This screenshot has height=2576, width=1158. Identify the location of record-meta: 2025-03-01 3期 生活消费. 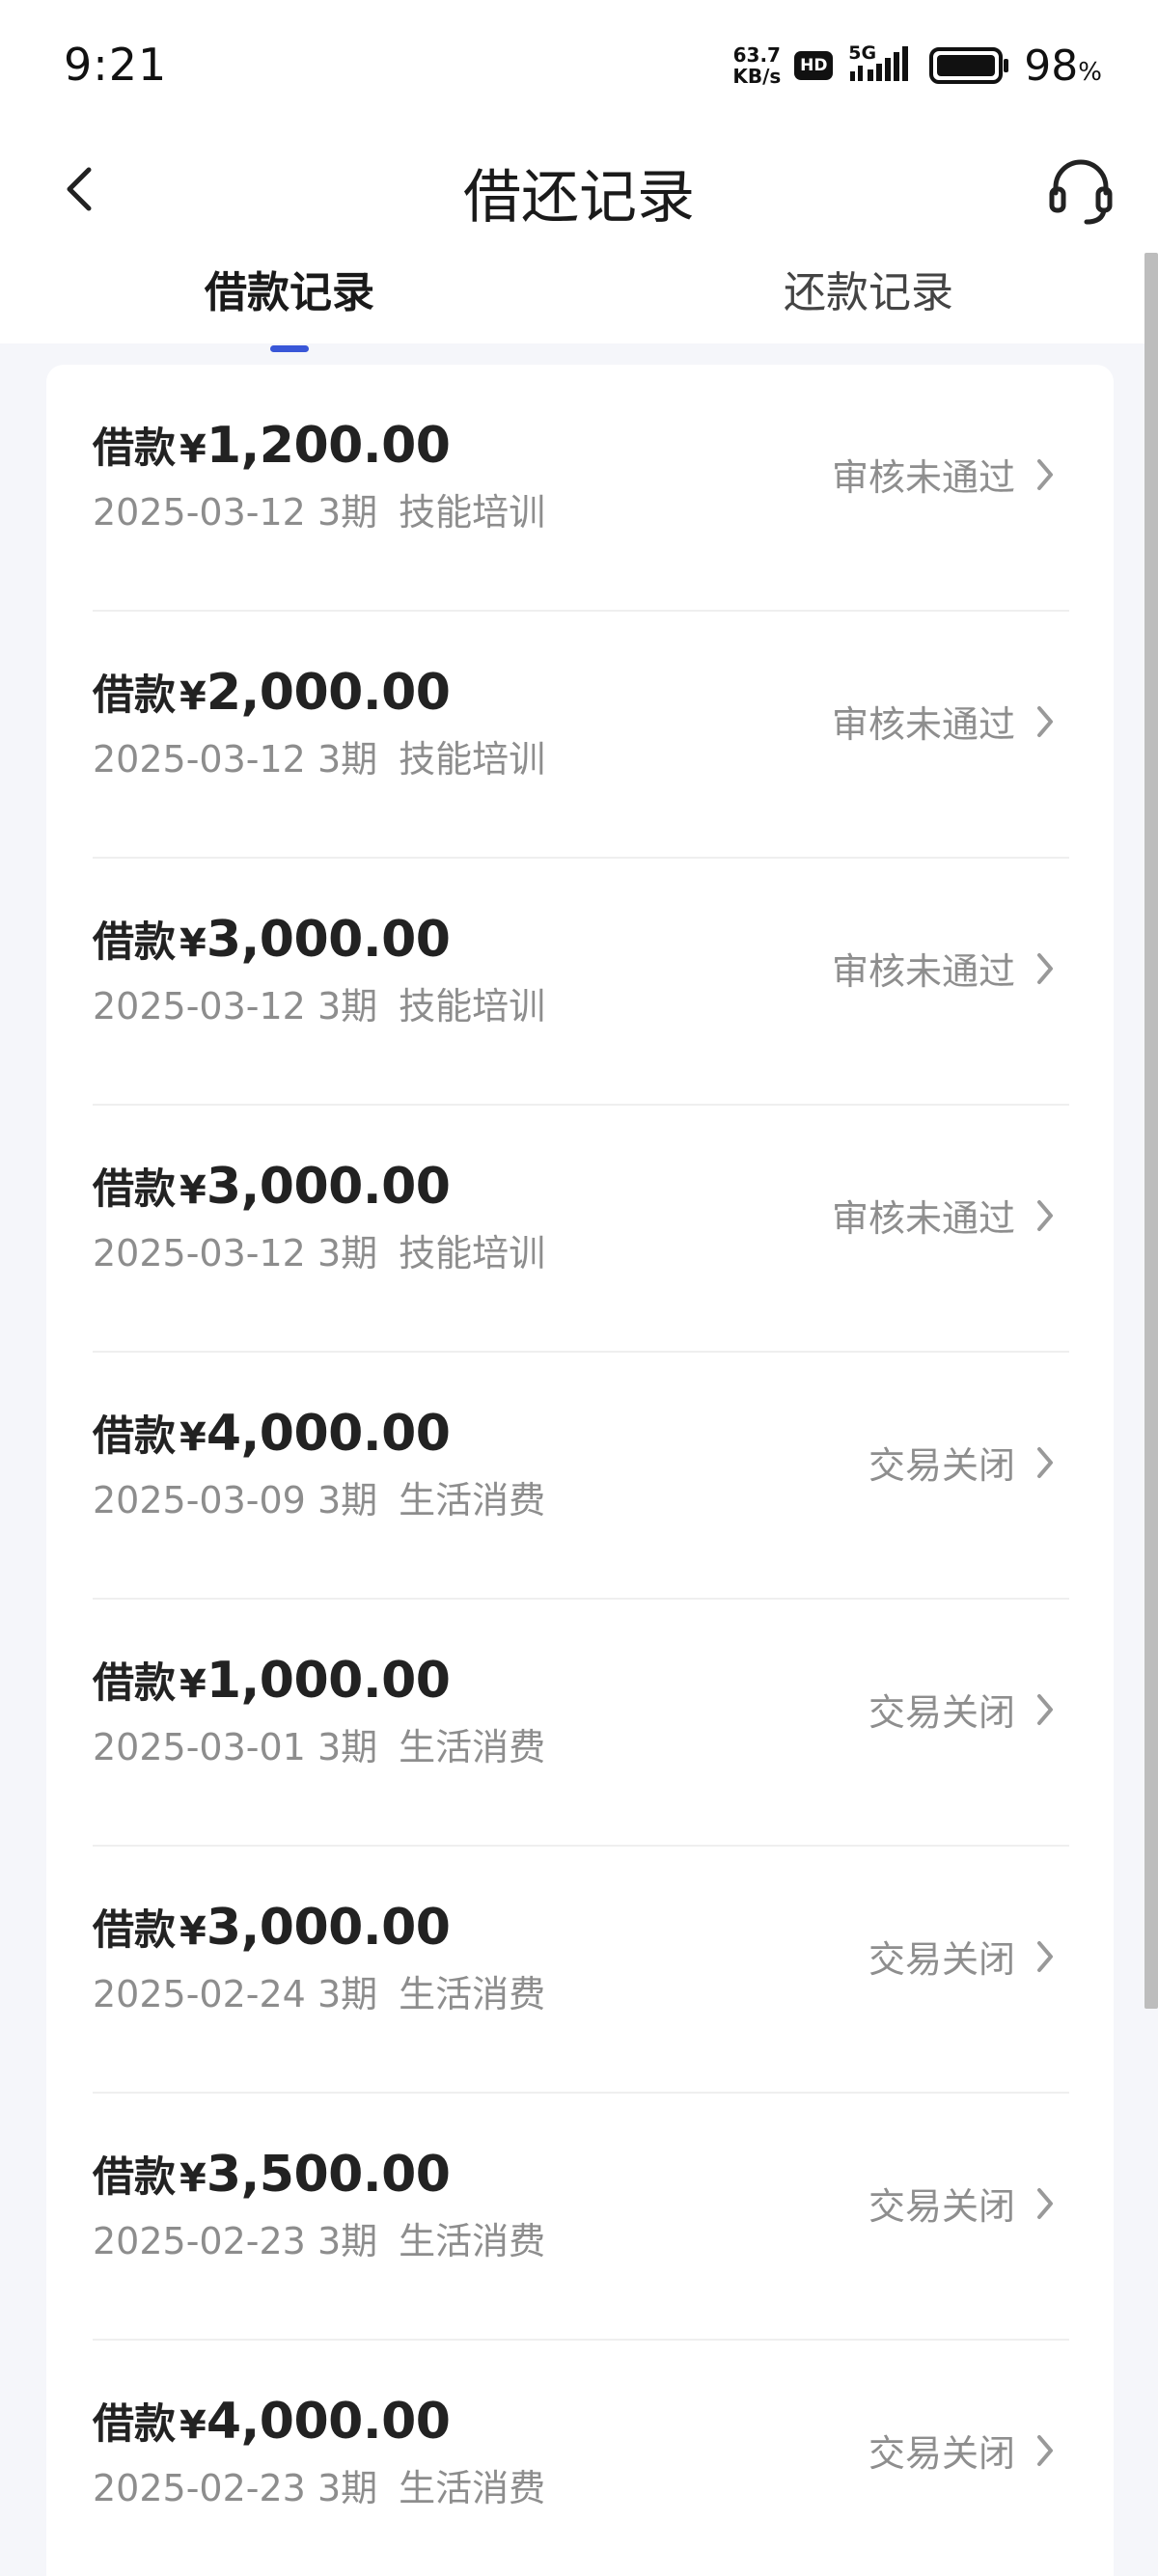
(319, 1744).